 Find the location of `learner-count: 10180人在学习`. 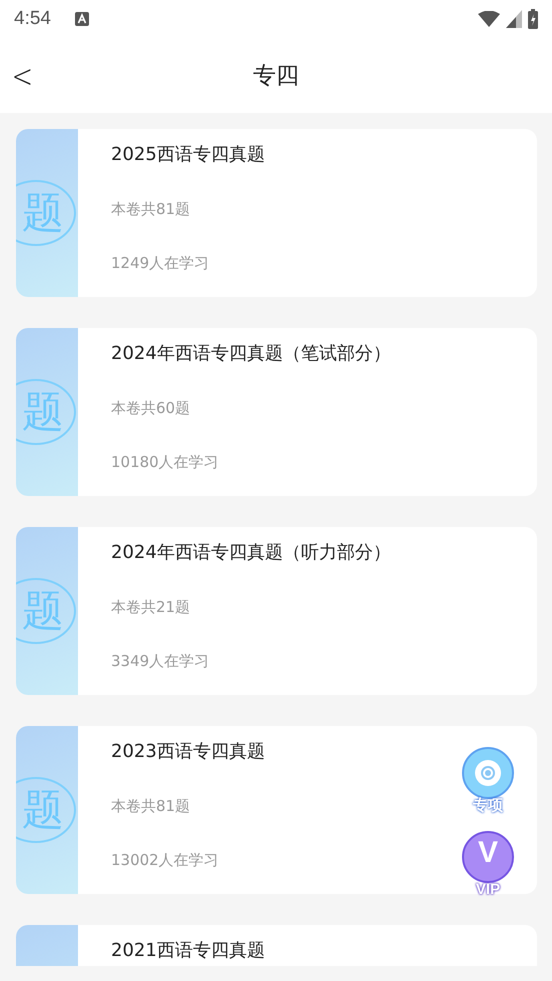

learner-count: 10180人在学习 is located at coordinates (165, 462).